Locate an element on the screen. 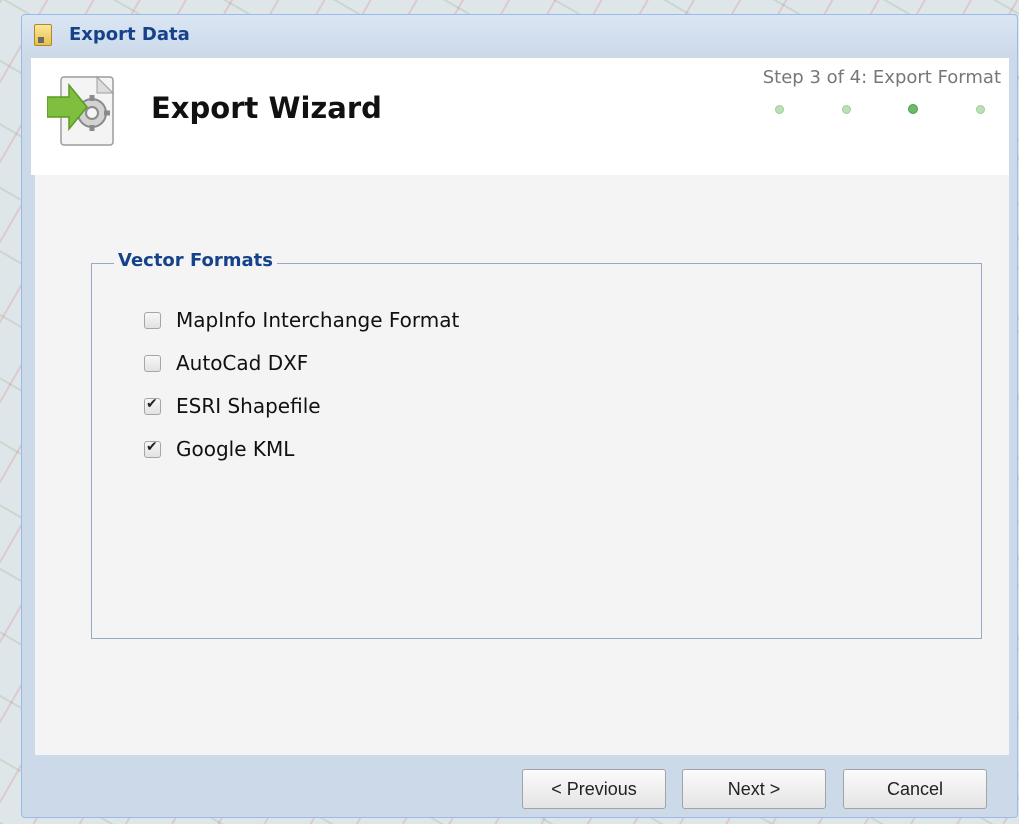  option-esri-shapefile: ESRI Shapefile is located at coordinates (232, 406).